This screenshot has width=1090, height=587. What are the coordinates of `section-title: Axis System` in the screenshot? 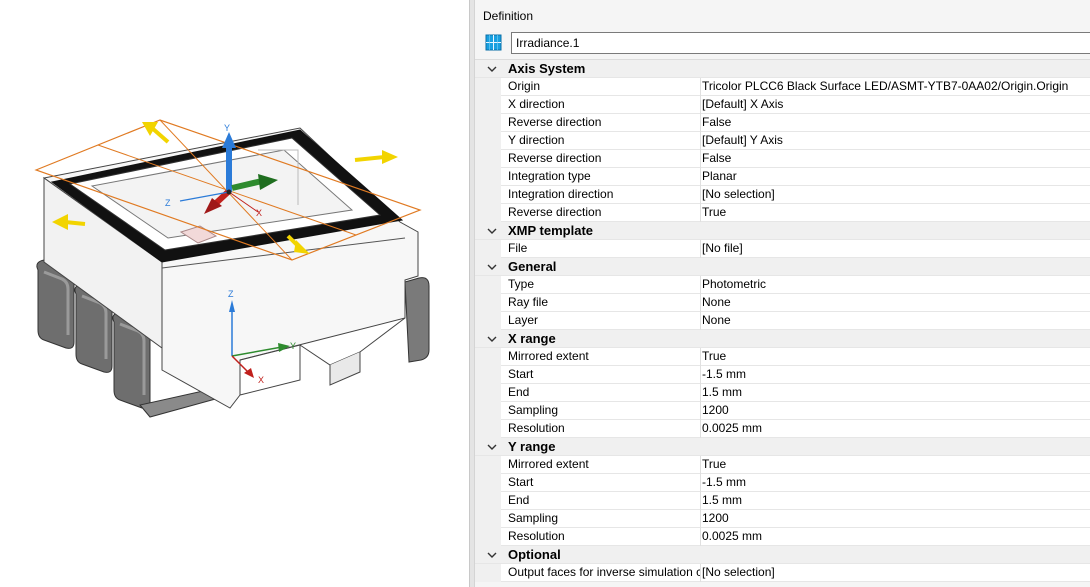 It's located at (547, 68).